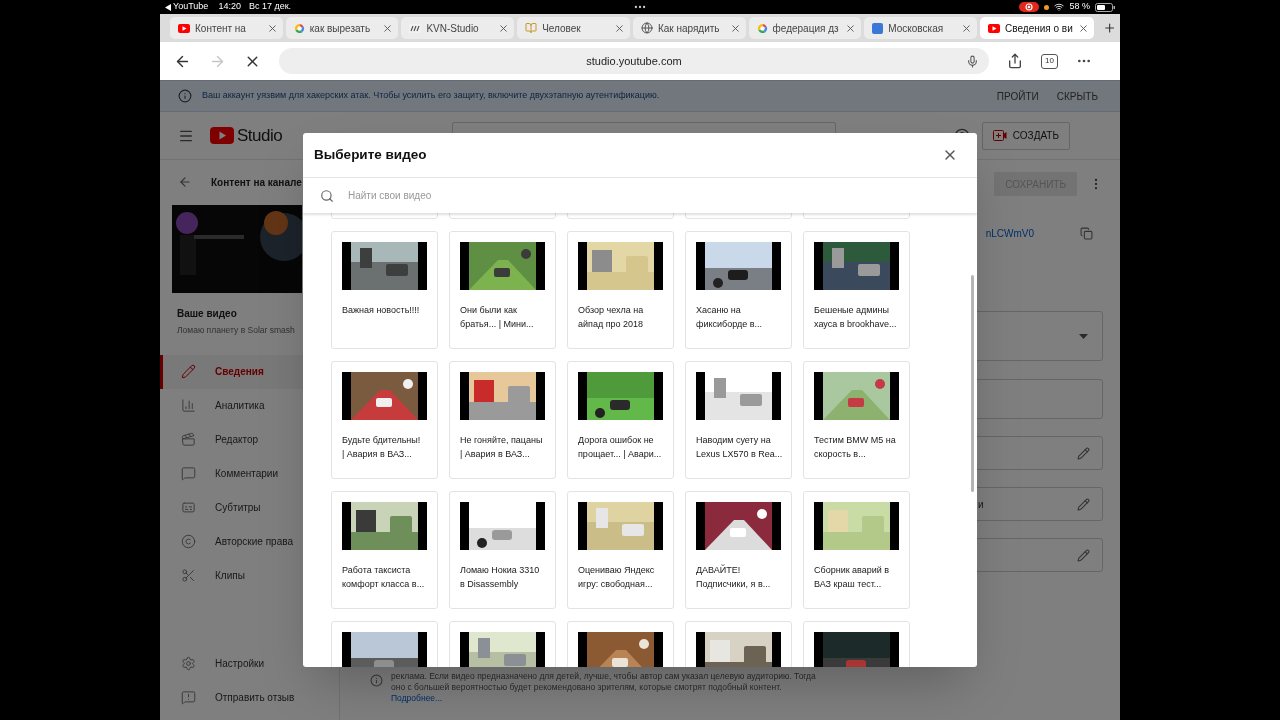 This screenshot has height=720, width=1280. I want to click on tab-title: Московская, so click(916, 28).